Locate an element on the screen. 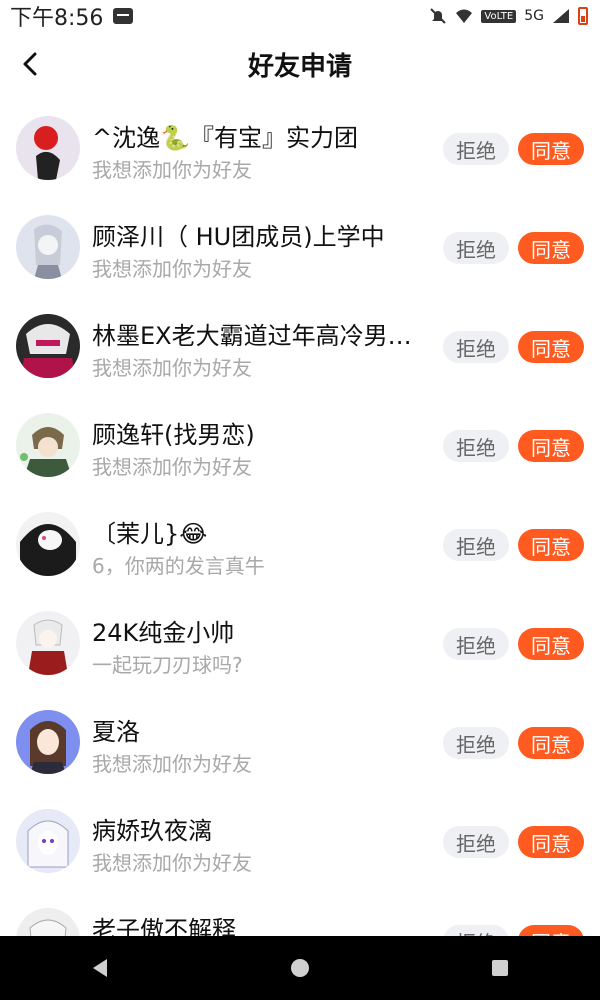 Image resolution: width=600 pixels, height=1000 pixels. friend-request-row: ^沈逸🐍『有宝』实力团 我想添加你为好友 拒绝 同意 is located at coordinates (300, 145).